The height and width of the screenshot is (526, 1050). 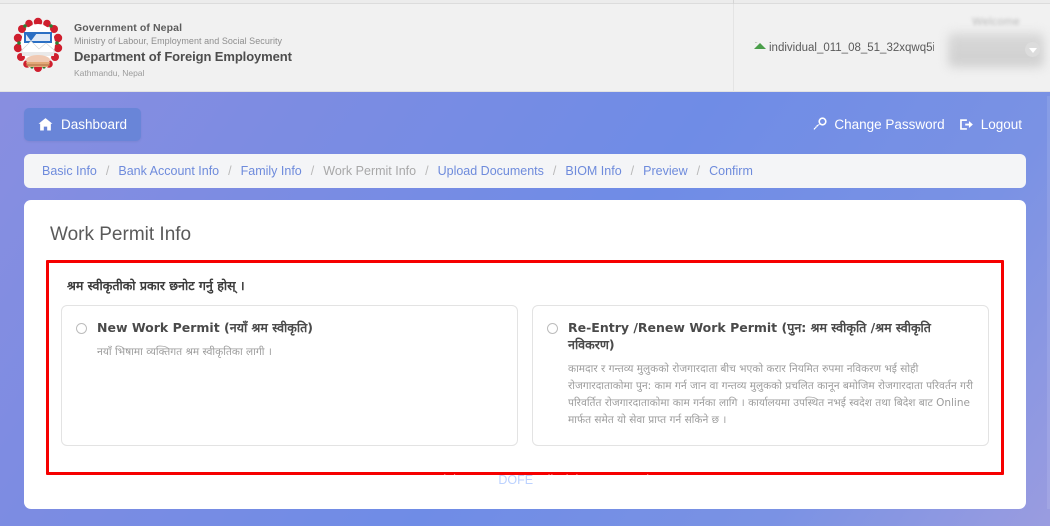 I want to click on breadcrumb-item-bank-account-info: Bank Account Info, so click(x=168, y=171).